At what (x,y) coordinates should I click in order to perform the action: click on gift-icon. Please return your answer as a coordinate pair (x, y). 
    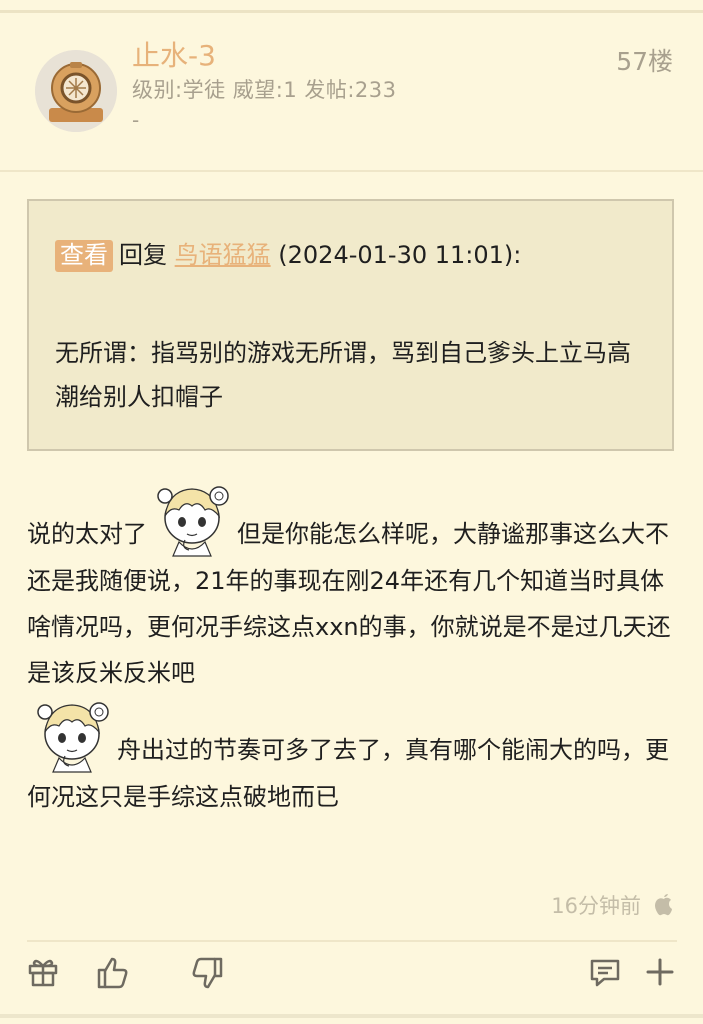
    Looking at the image, I should click on (46, 975).